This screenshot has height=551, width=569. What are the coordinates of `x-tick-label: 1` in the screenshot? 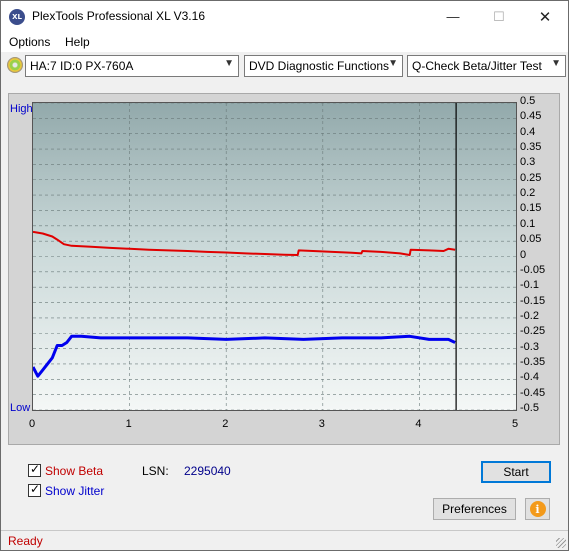 It's located at (128, 424).